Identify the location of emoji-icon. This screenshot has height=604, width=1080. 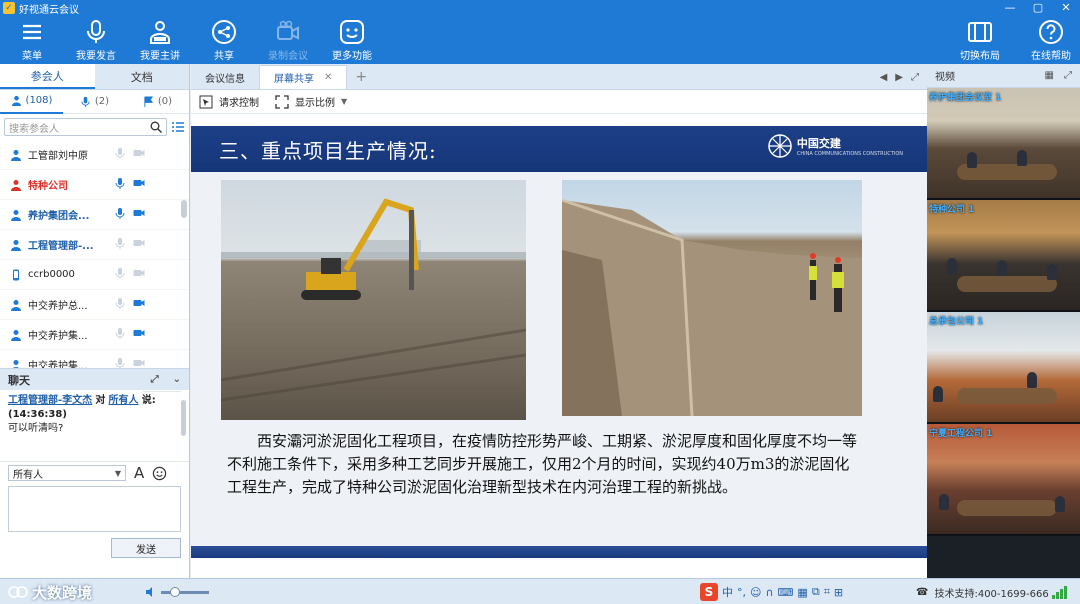
(159, 473).